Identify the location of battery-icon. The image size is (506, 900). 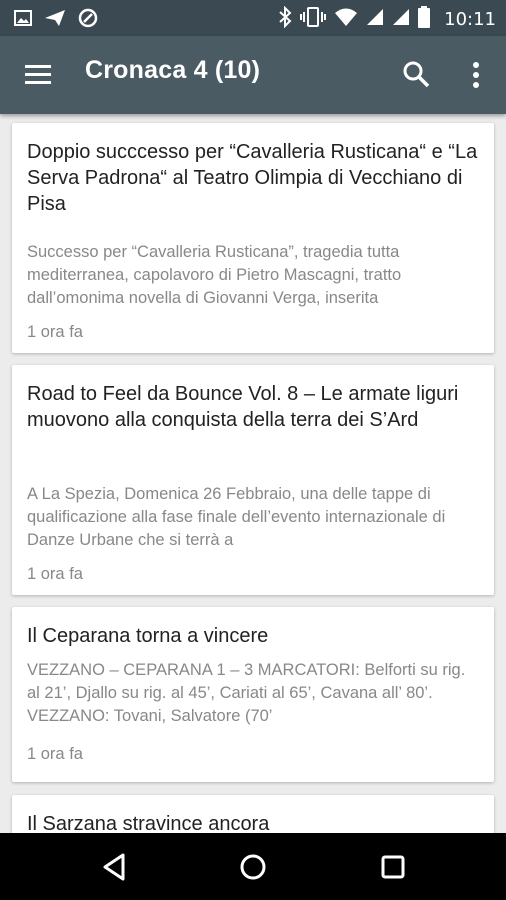
(424, 19).